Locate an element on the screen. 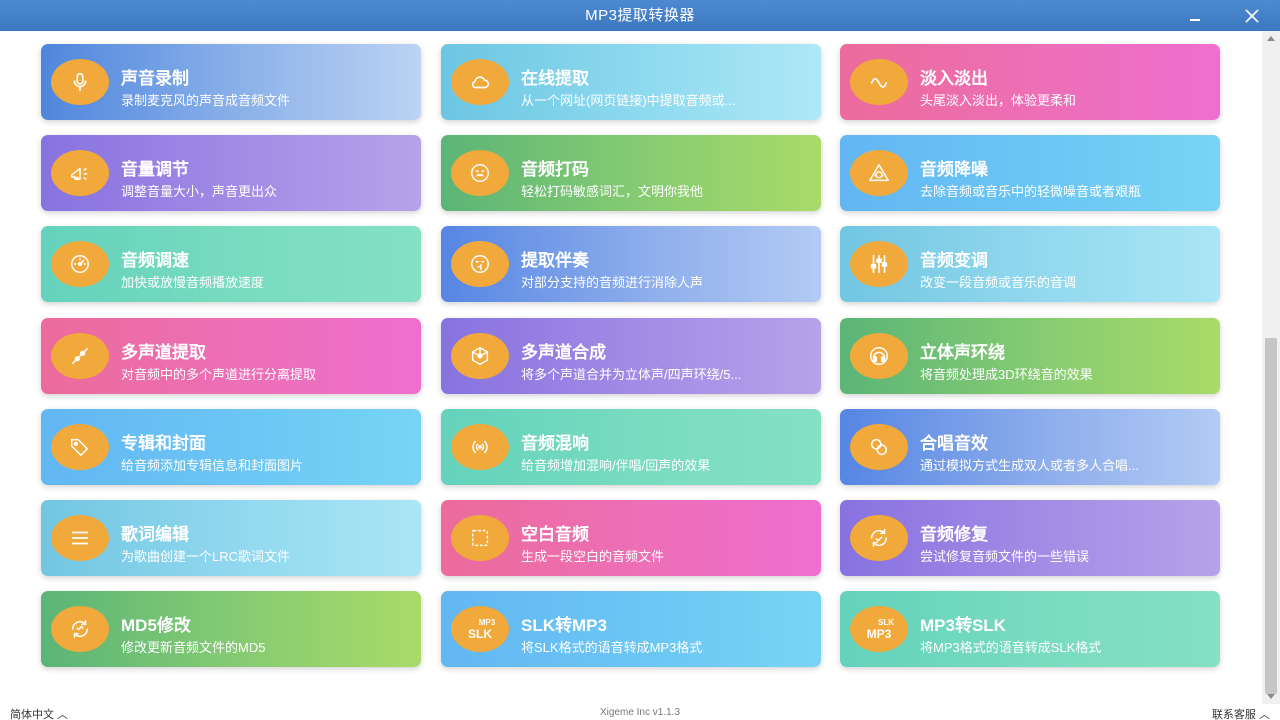 This screenshot has height=720, width=1280. feature-card-description: 将MP3格式的语音转成SLK格式 is located at coordinates (1011, 647).